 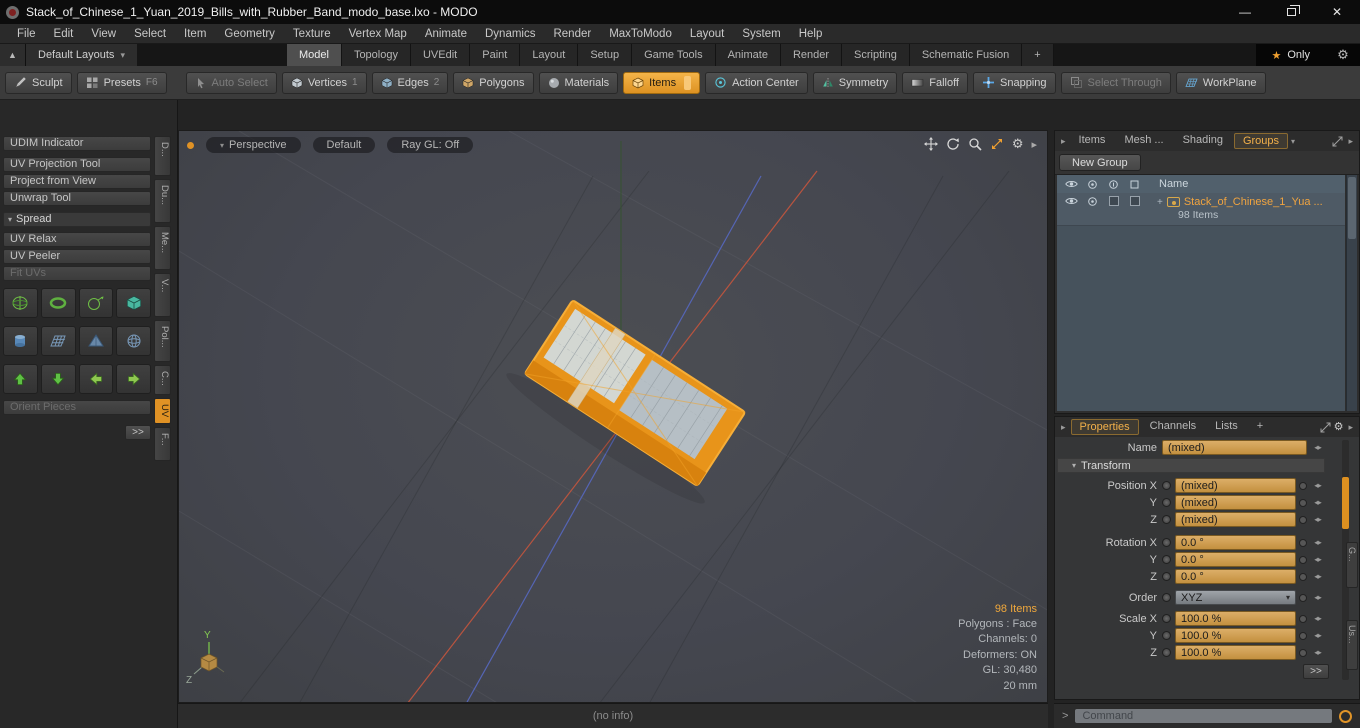 I want to click on rotation-z-field: 0.0 °, so click(x=1235, y=576).